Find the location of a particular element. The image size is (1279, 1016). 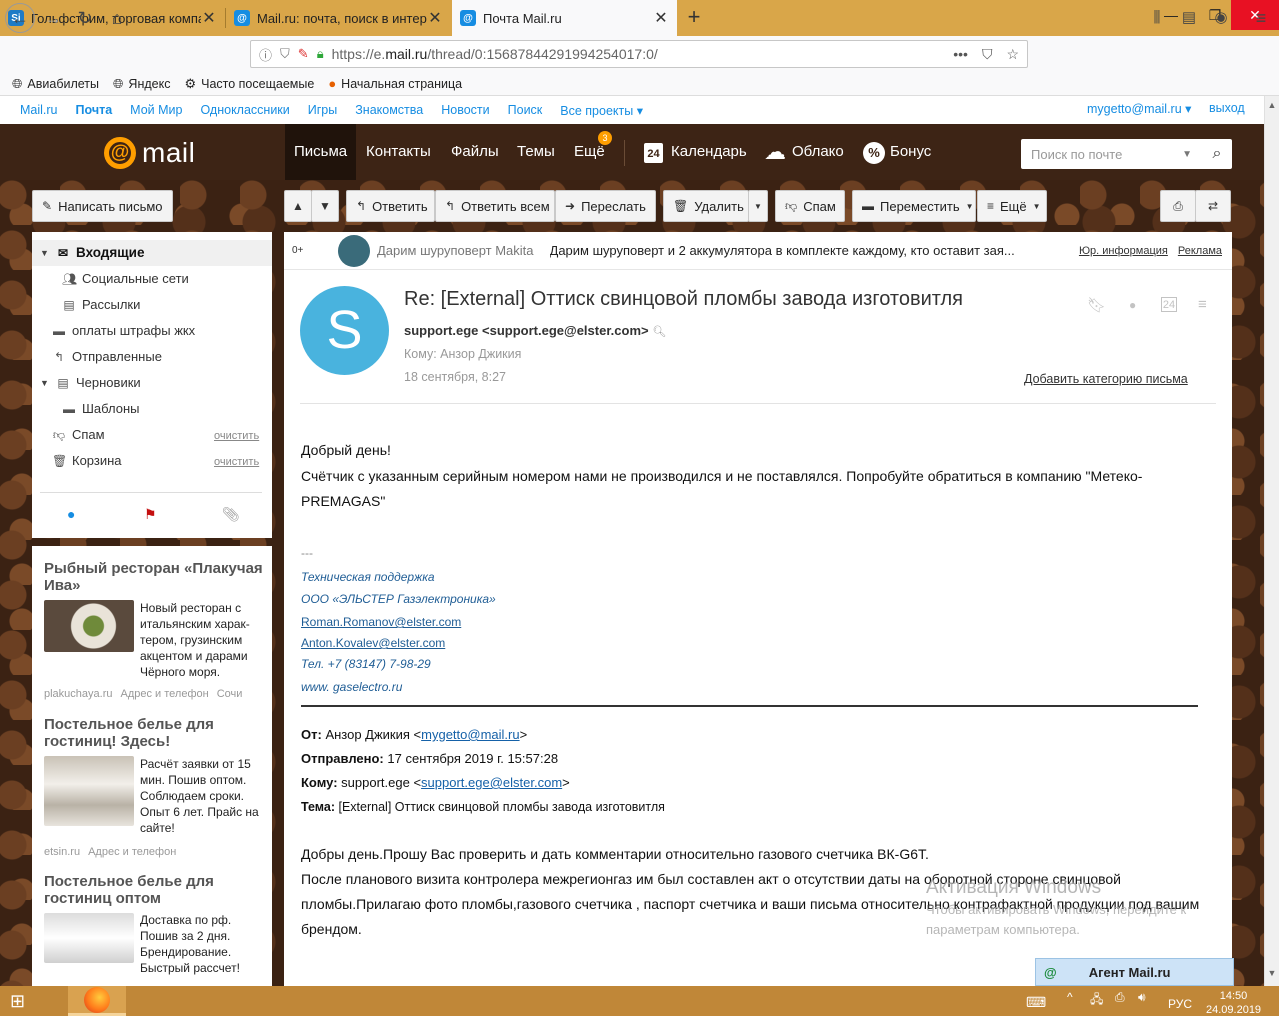

search-icon: ⌕ is located at coordinates (1217, 154).